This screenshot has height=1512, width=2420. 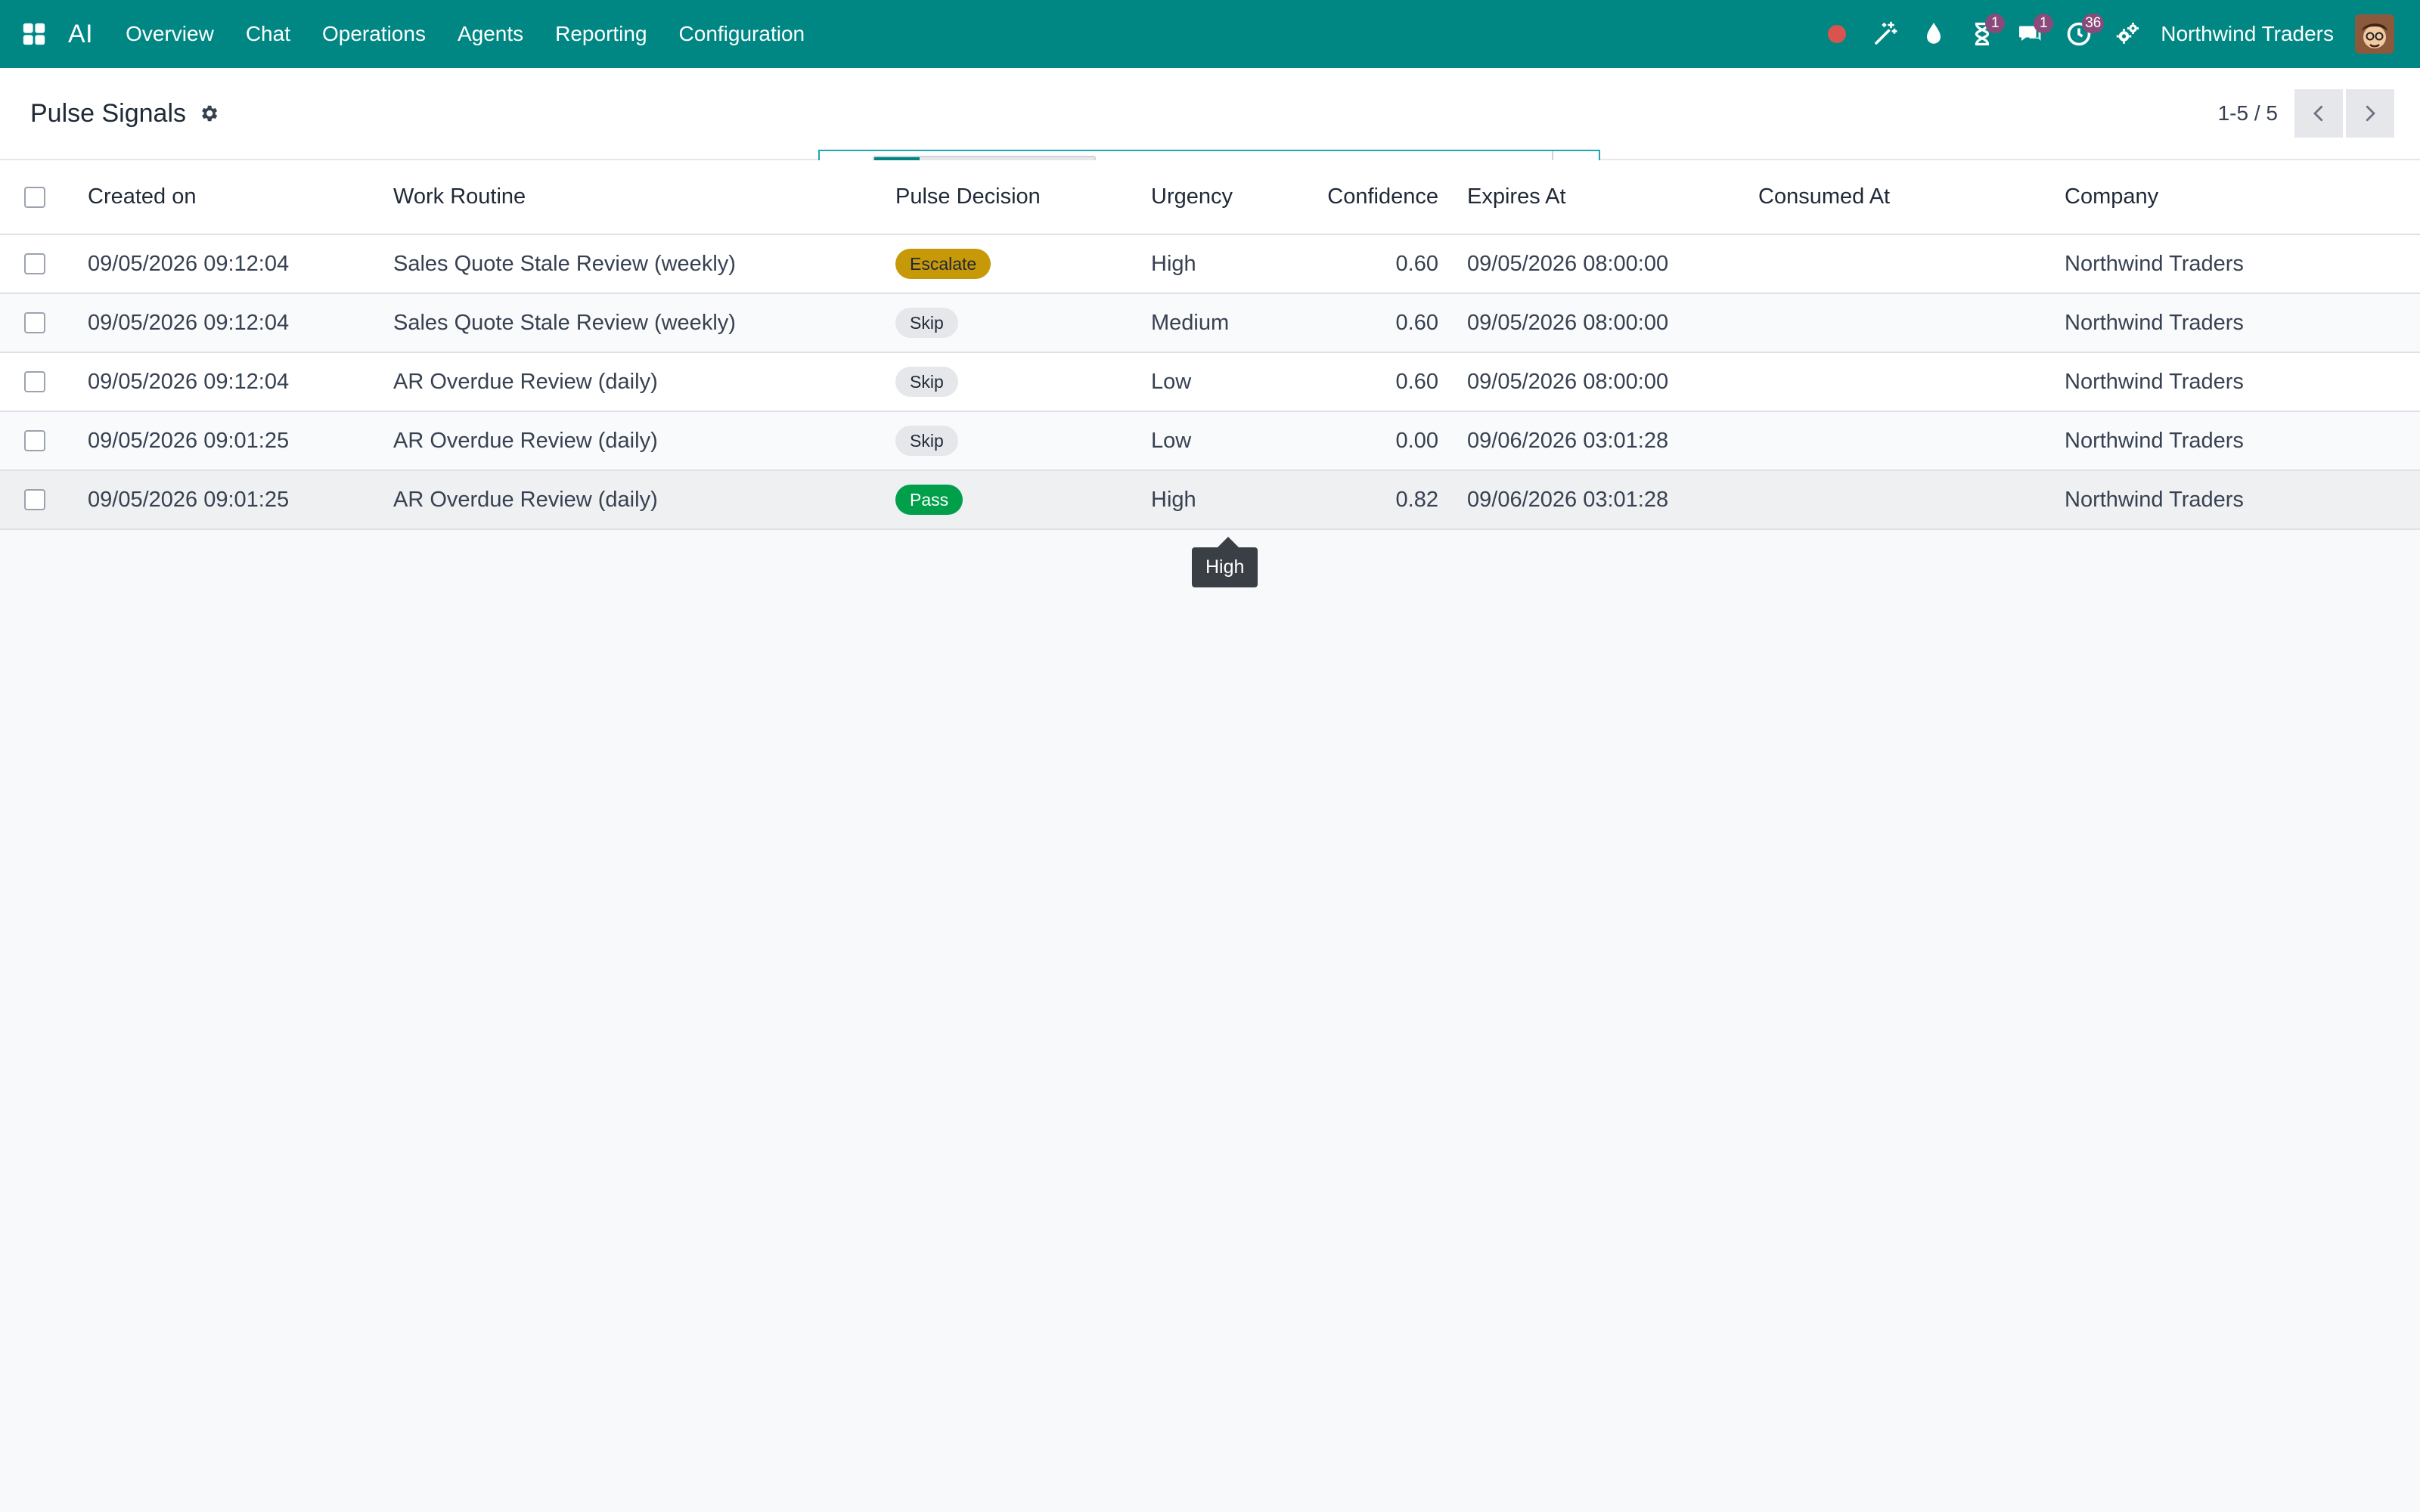 I want to click on tooltip-text: High, so click(x=1225, y=567).